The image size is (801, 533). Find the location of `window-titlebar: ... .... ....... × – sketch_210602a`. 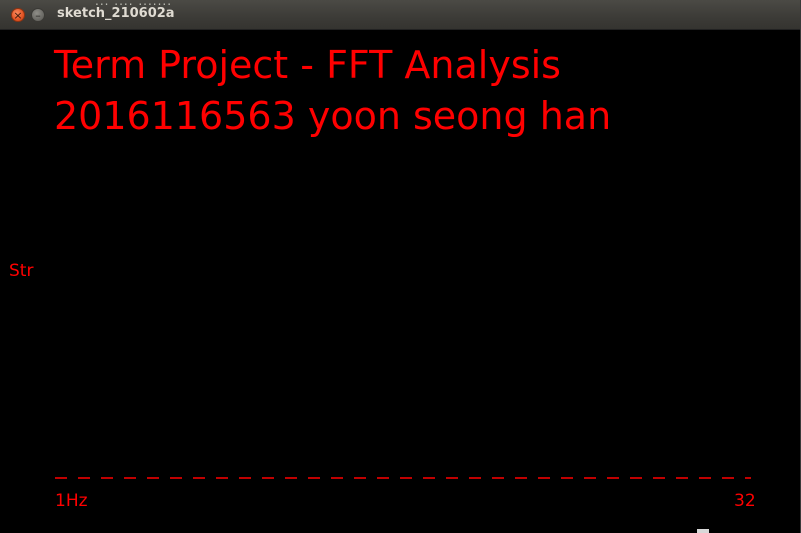

window-titlebar: ... .... ....... × – sketch_210602a is located at coordinates (400, 15).